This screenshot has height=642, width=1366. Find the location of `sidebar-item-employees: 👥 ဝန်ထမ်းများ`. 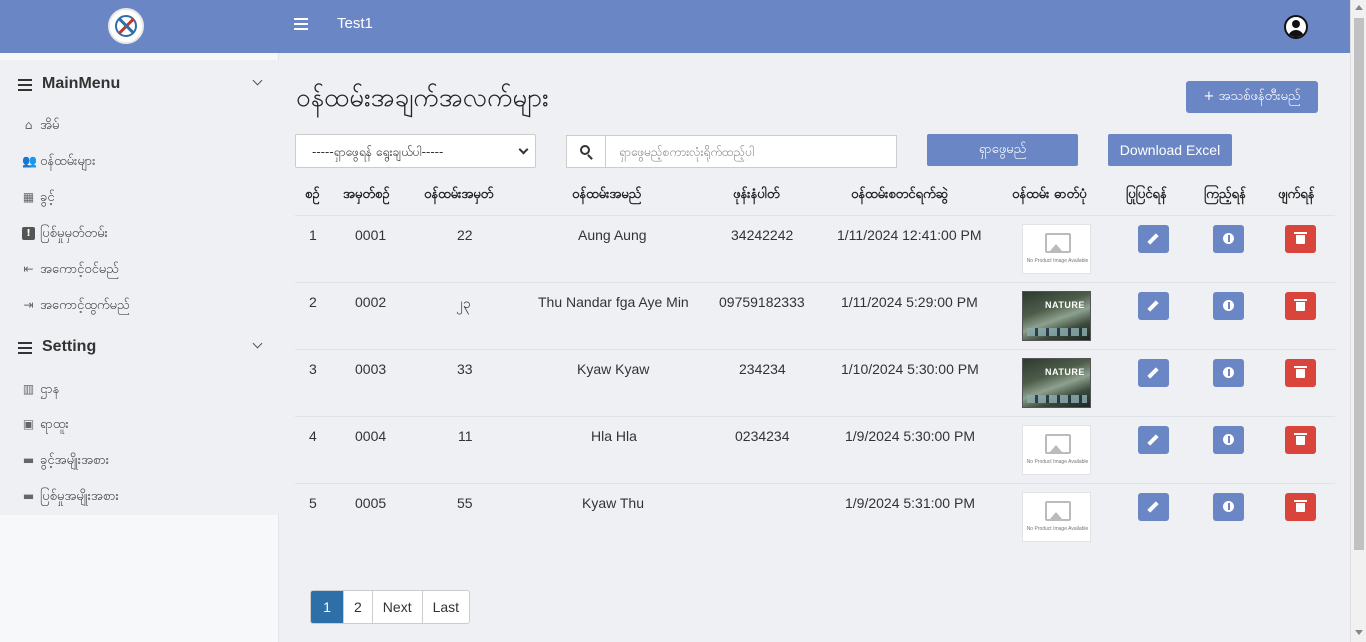

sidebar-item-employees: 👥 ဝန်ထမ်းများ is located at coordinates (142, 162).